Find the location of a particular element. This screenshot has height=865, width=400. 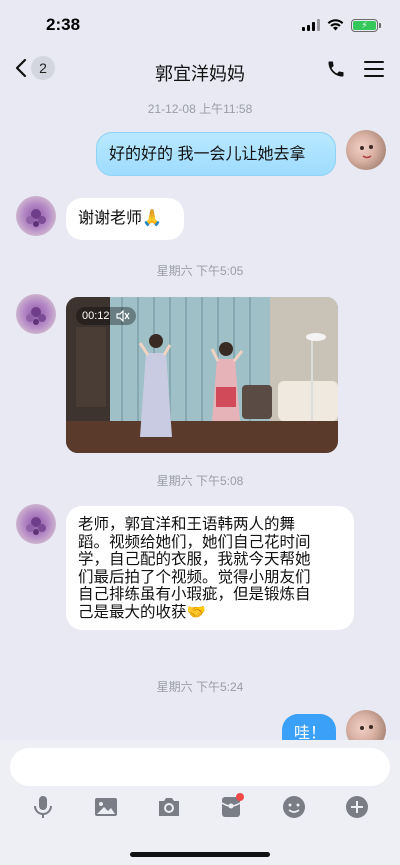

message-line: 自己排练虽有小瑕疵，但是锻炼自 is located at coordinates (194, 594).